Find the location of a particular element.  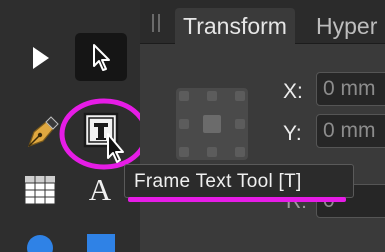

artistic-text-tool-icon: A is located at coordinates (100, 189).